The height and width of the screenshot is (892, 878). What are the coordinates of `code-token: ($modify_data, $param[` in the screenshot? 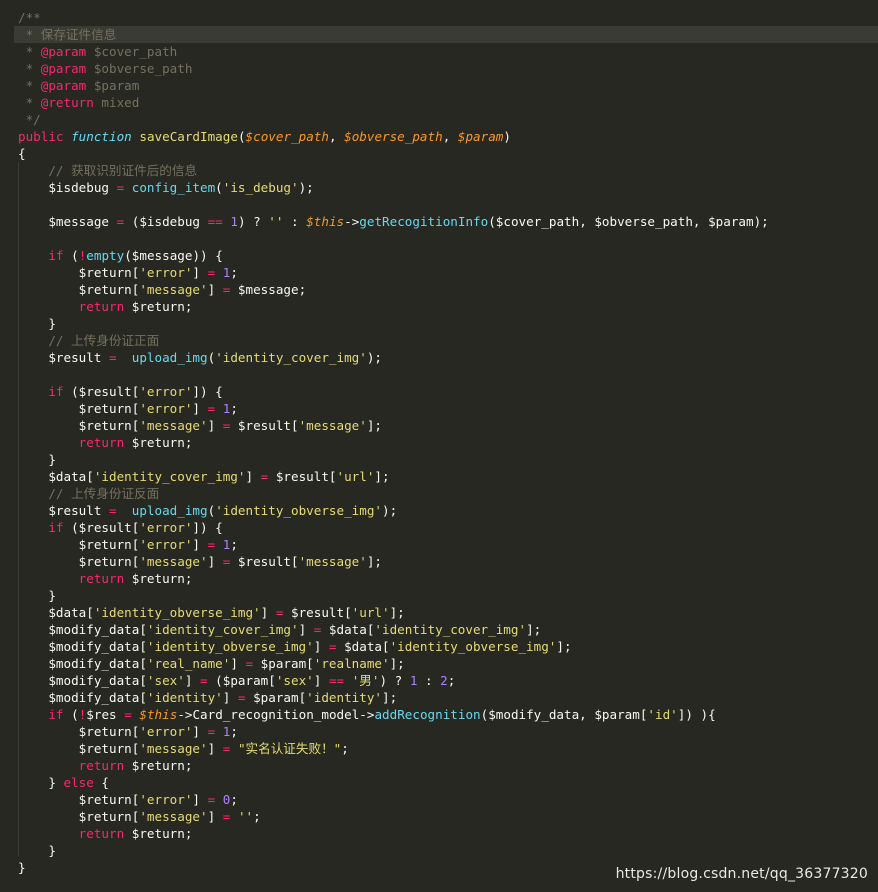 It's located at (564, 714).